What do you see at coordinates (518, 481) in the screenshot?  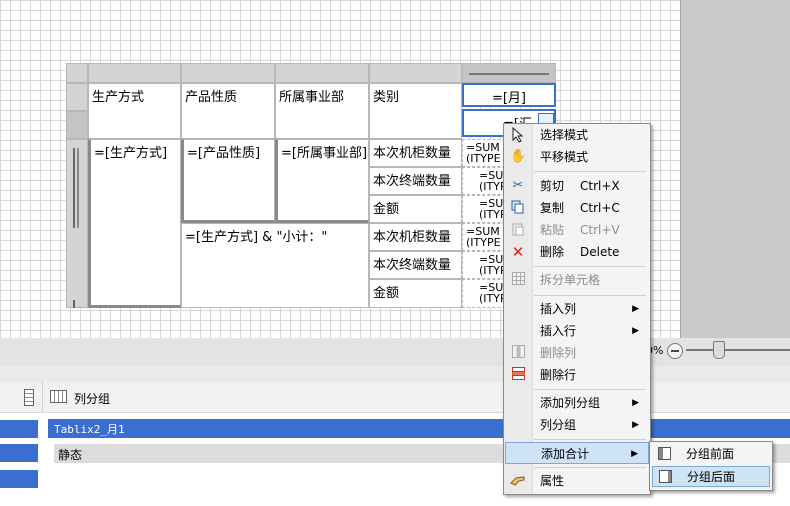 I see `properties-hand-icon` at bounding box center [518, 481].